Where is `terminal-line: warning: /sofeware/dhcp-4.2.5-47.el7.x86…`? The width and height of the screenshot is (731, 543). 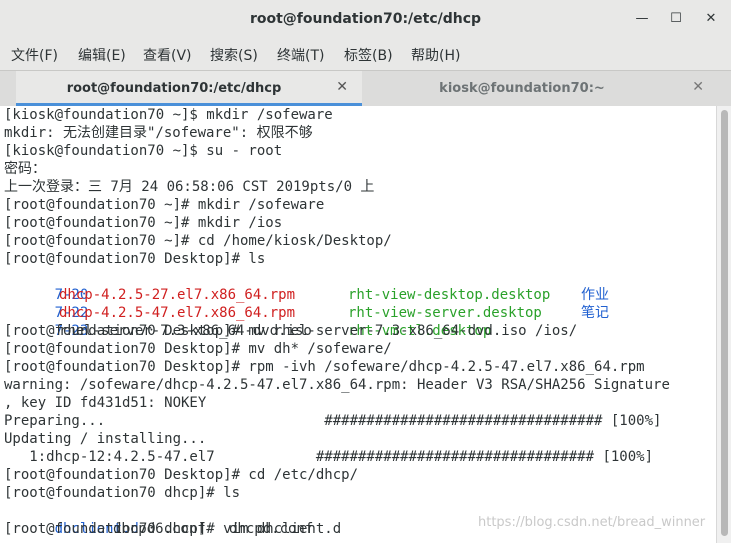
terminal-line: warning: /sofeware/dhcp-4.2.5-47.el7.x86… is located at coordinates (337, 385).